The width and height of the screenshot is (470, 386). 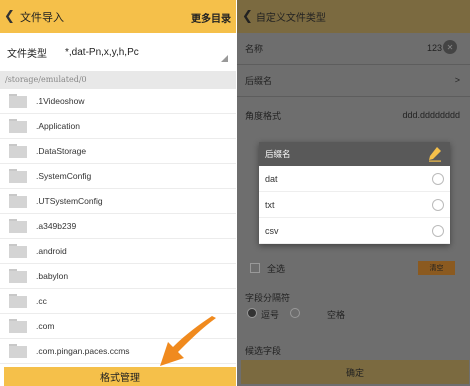 What do you see at coordinates (69, 201) in the screenshot?
I see `folder-name: .UTSystemConfig` at bounding box center [69, 201].